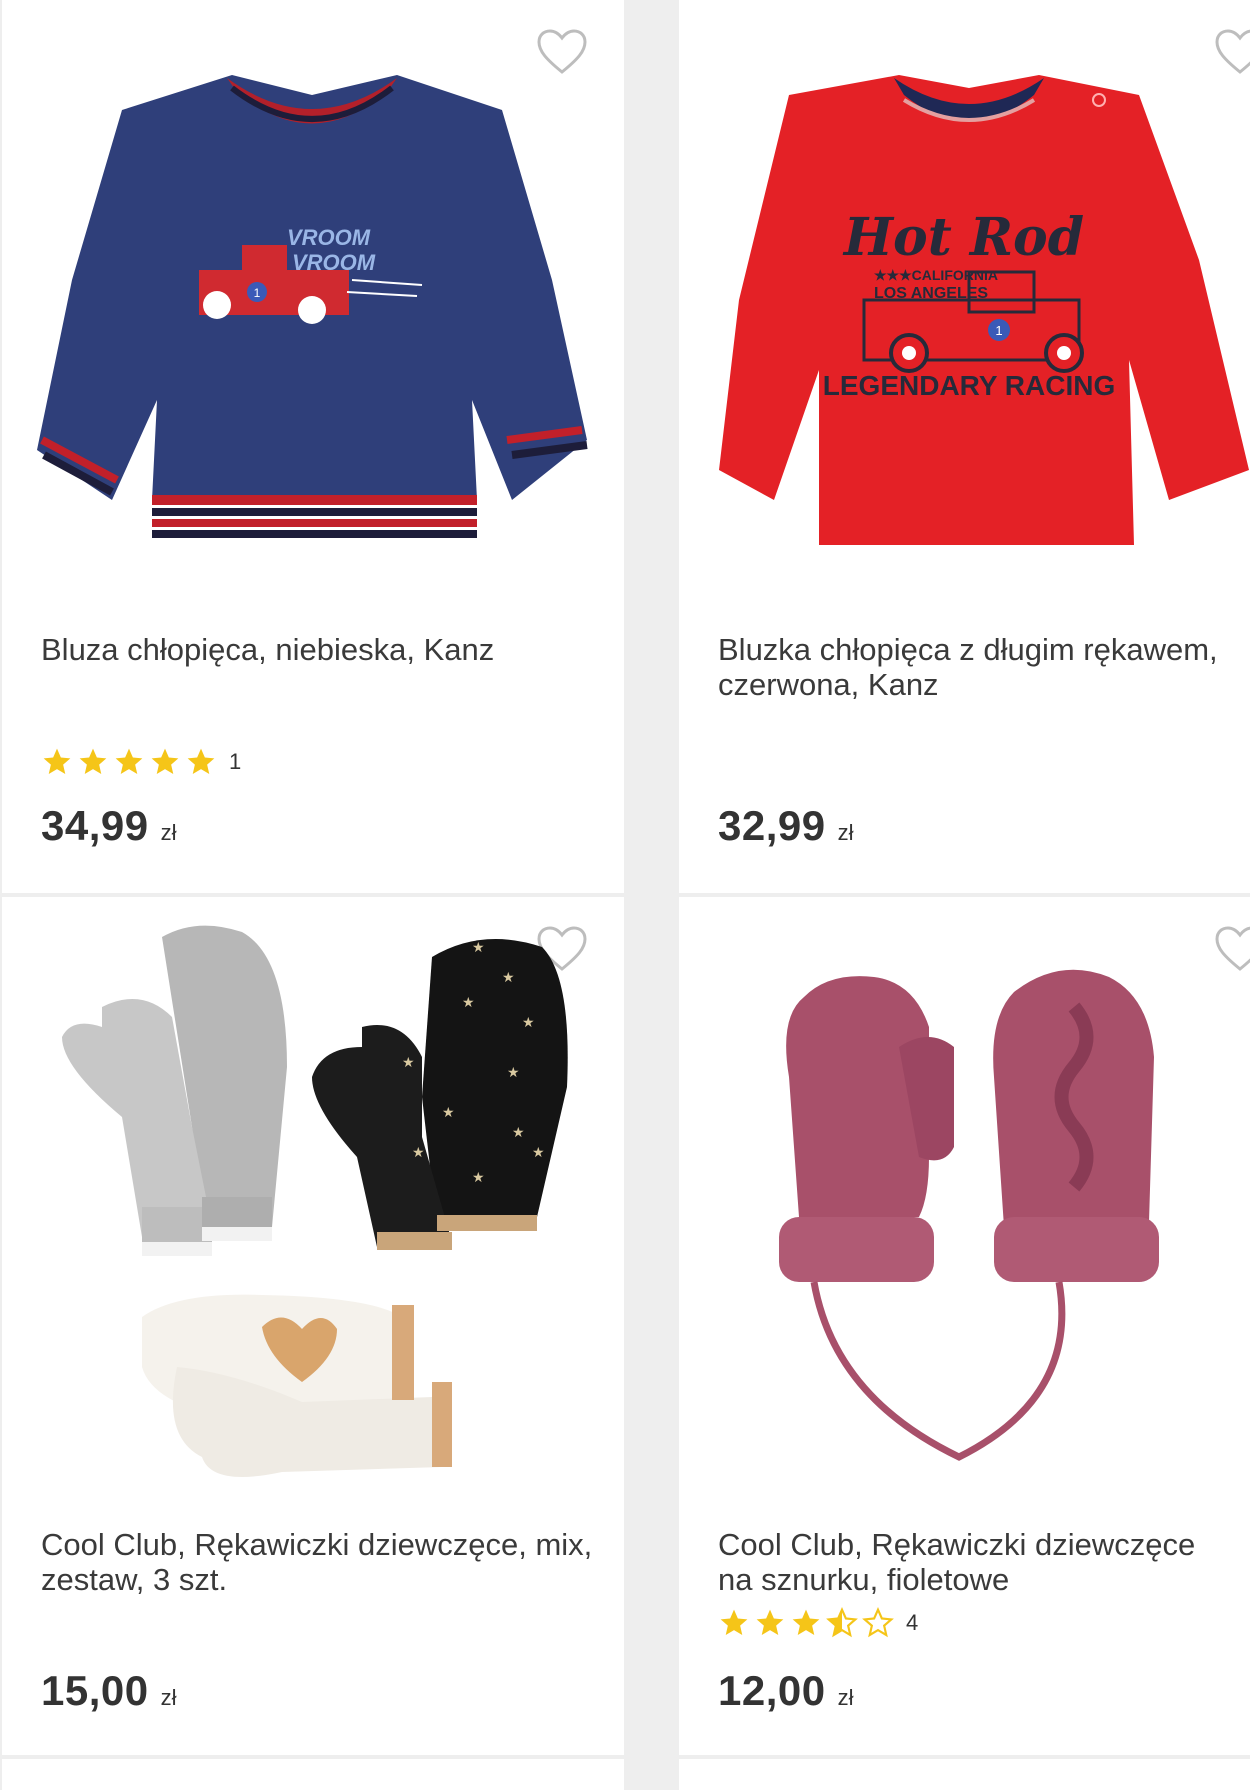 The height and width of the screenshot is (1790, 1250). Describe the element at coordinates (235, 761) in the screenshot. I see `rating-count: 1` at that location.